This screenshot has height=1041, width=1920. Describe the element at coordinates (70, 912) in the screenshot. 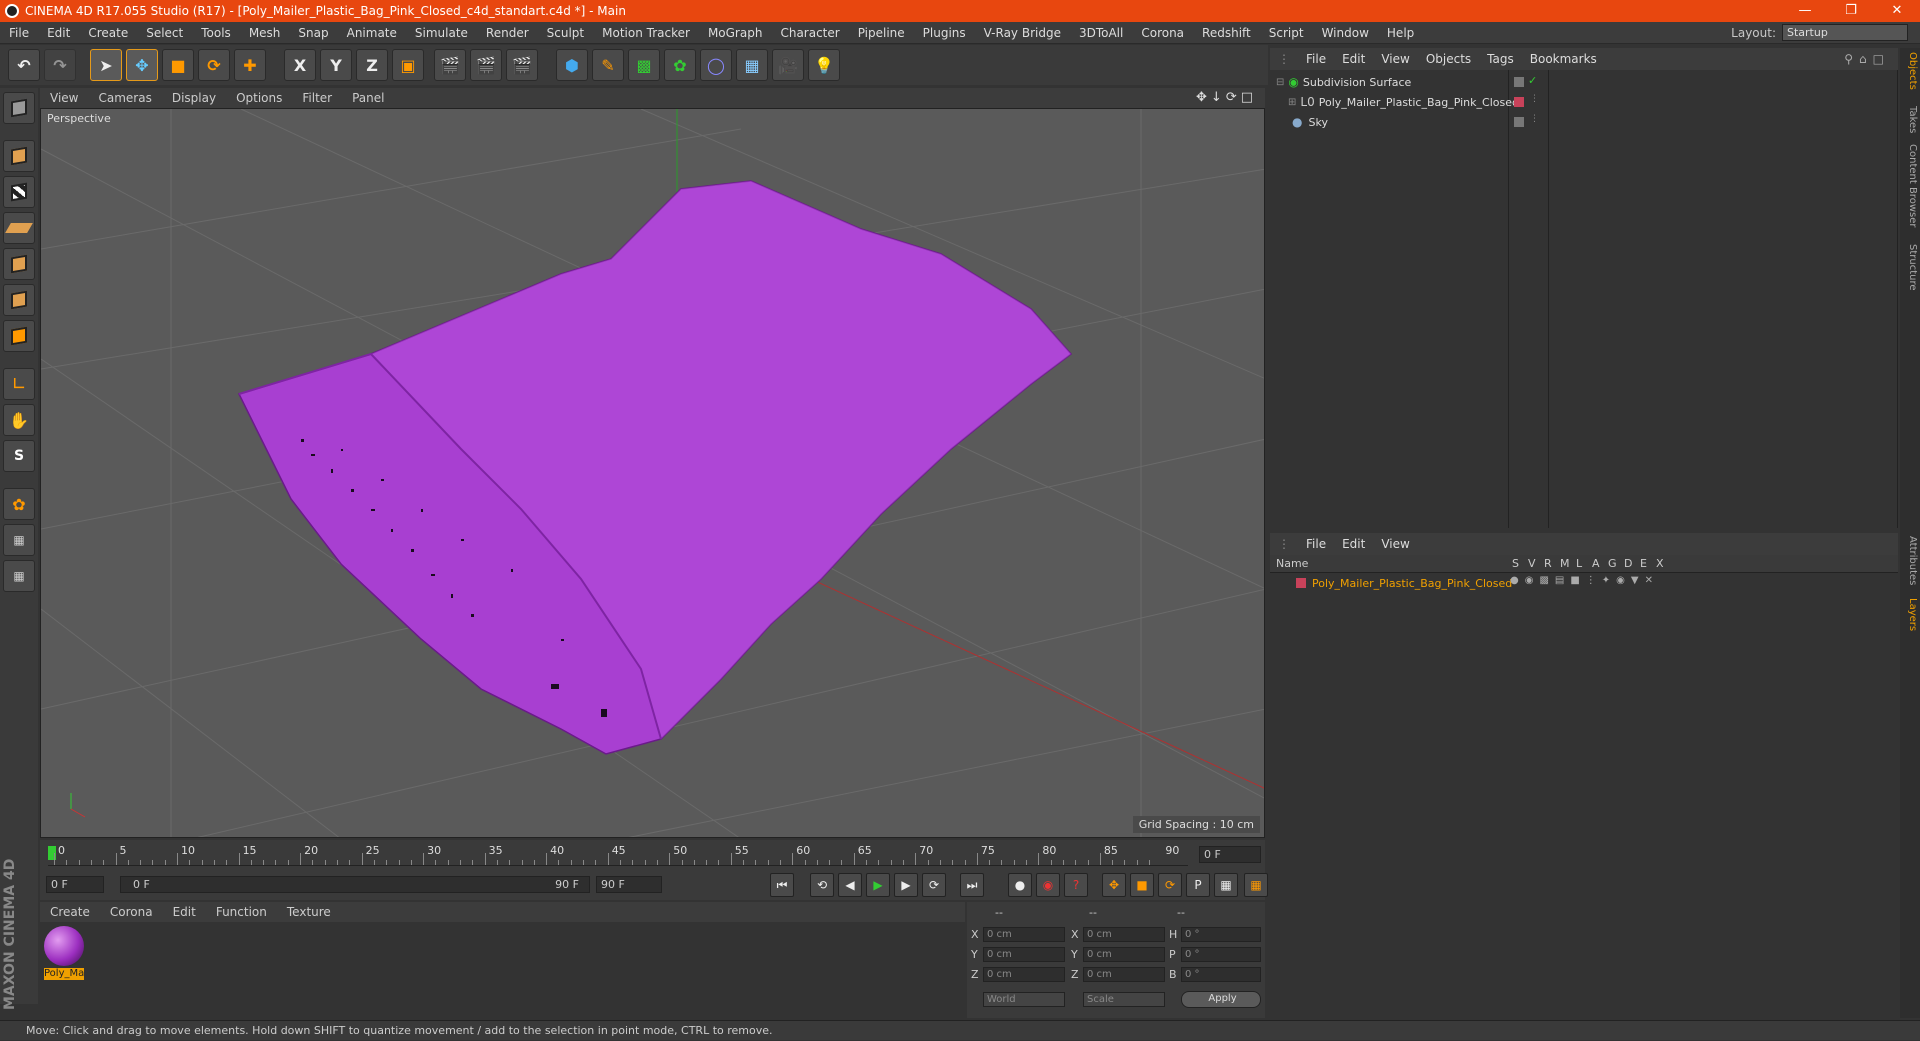

I see `material-menu-create: Create` at that location.